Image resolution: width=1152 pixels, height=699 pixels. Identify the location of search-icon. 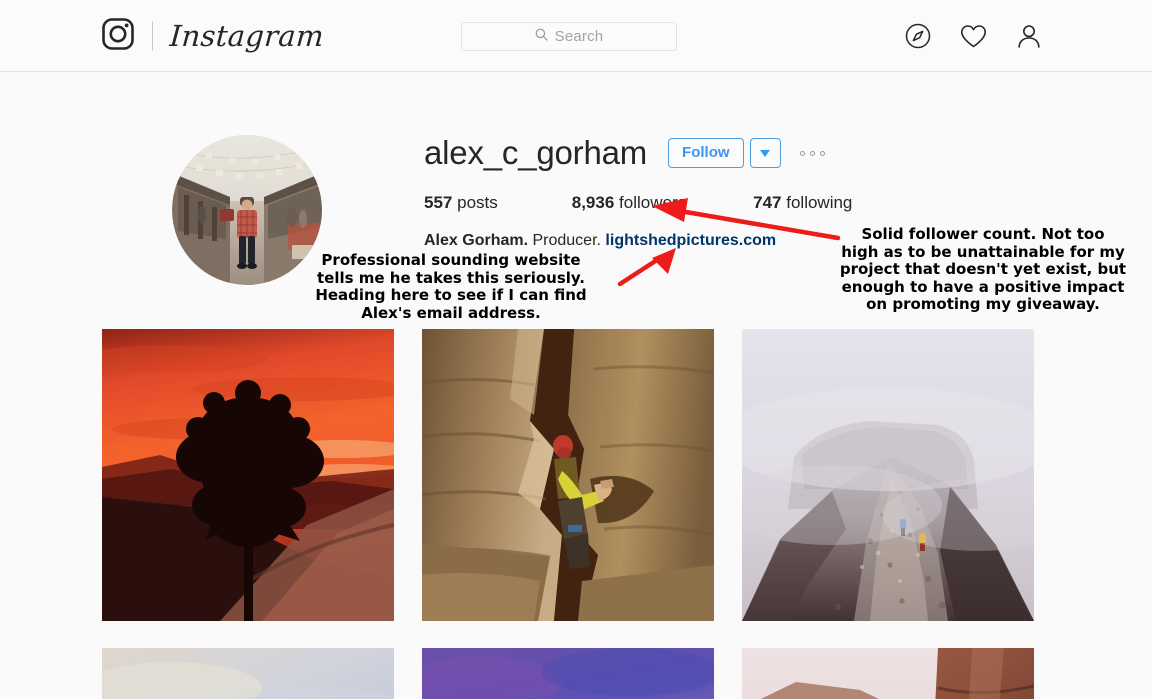
(541, 37).